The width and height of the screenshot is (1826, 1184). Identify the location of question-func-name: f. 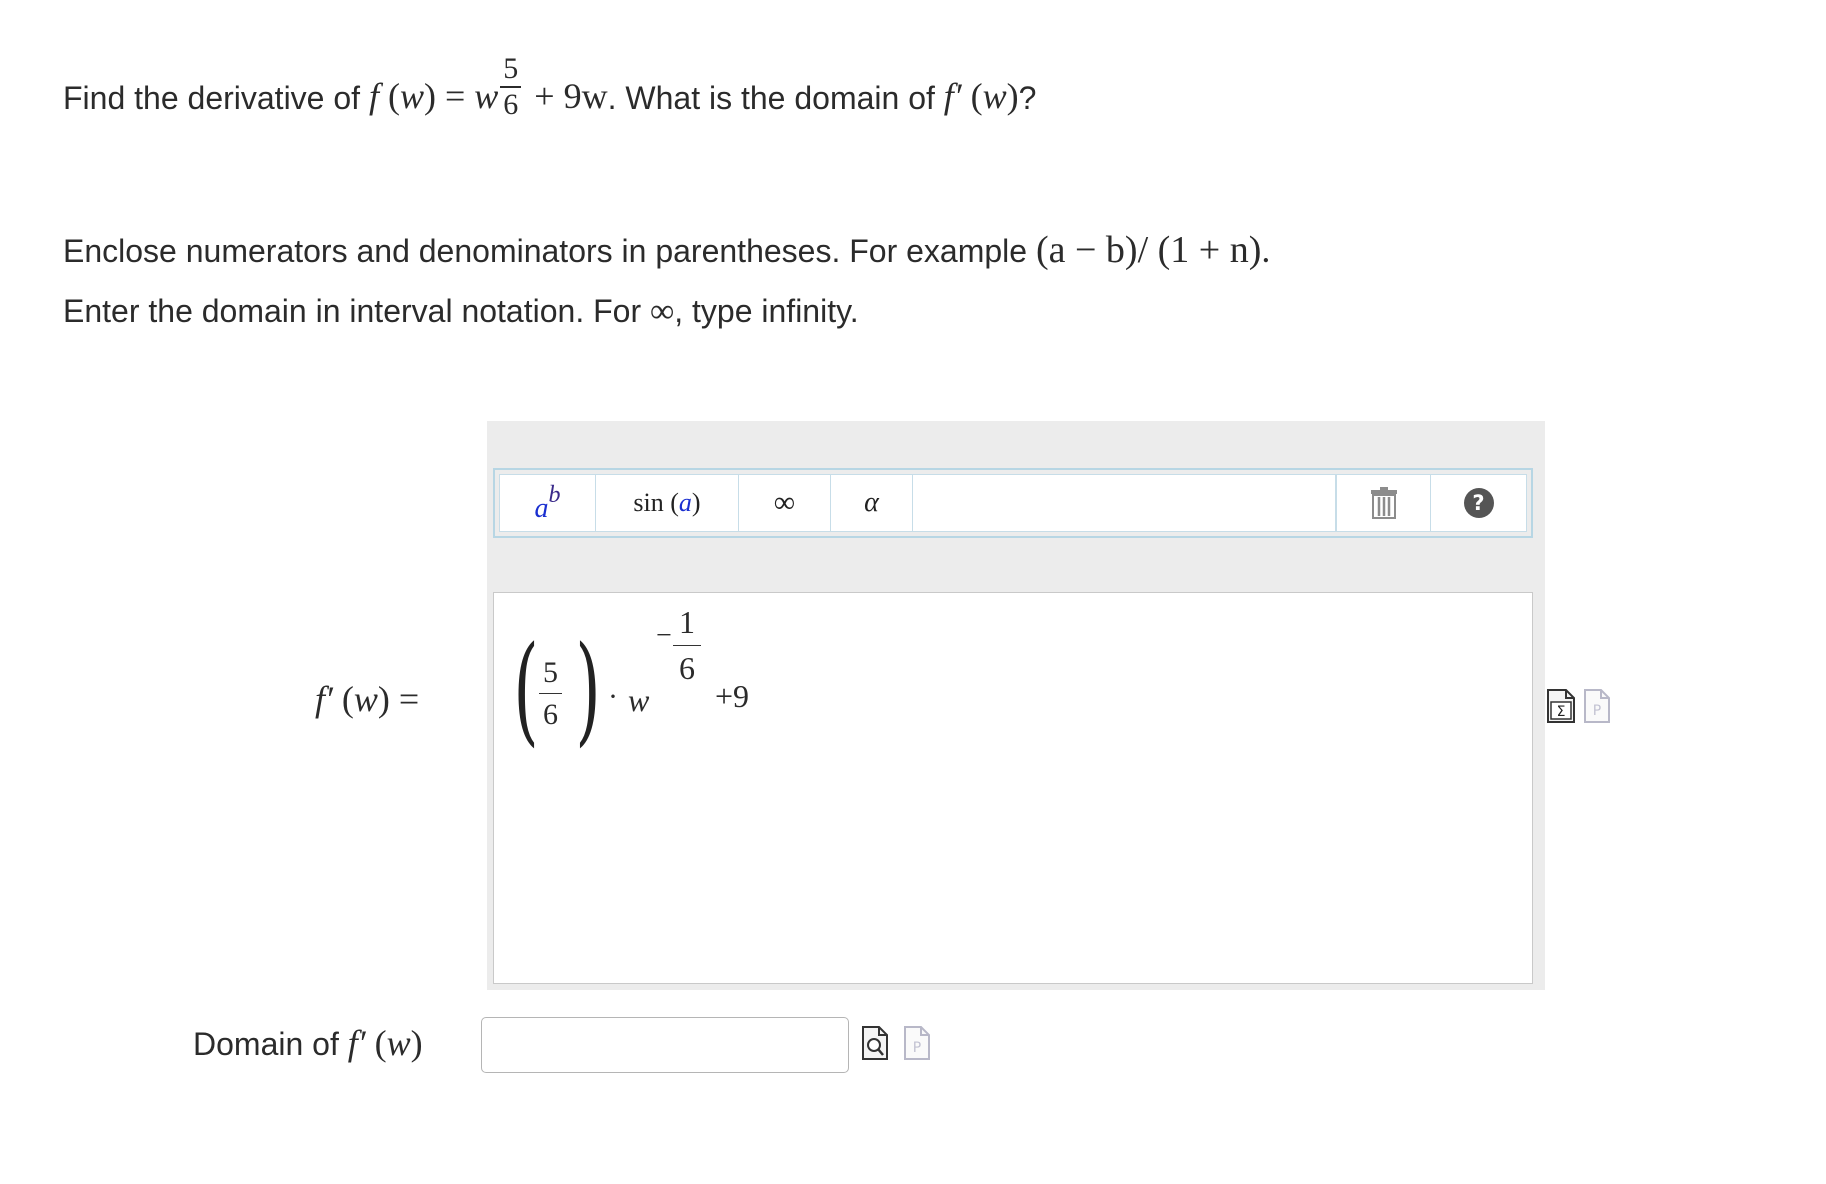
(373, 96).